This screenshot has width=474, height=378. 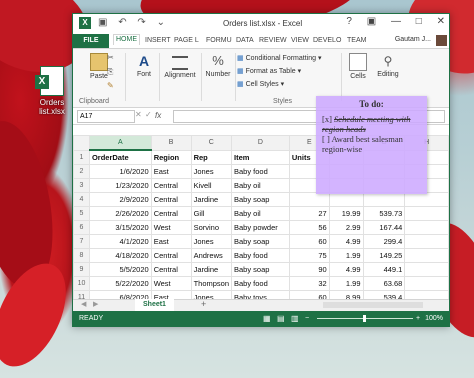 I want to click on name-box: A17, so click(x=106, y=116).